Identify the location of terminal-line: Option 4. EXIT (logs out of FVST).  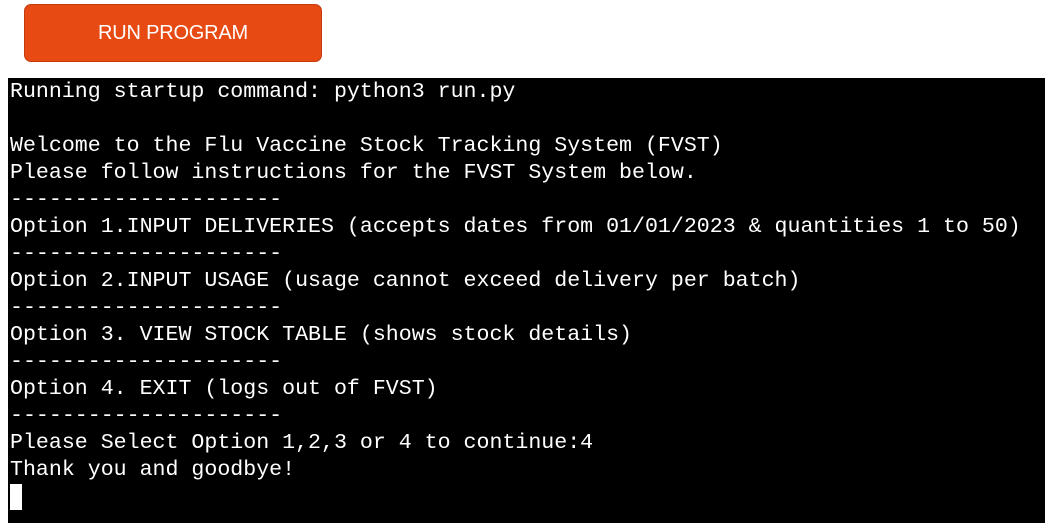
(224, 389).